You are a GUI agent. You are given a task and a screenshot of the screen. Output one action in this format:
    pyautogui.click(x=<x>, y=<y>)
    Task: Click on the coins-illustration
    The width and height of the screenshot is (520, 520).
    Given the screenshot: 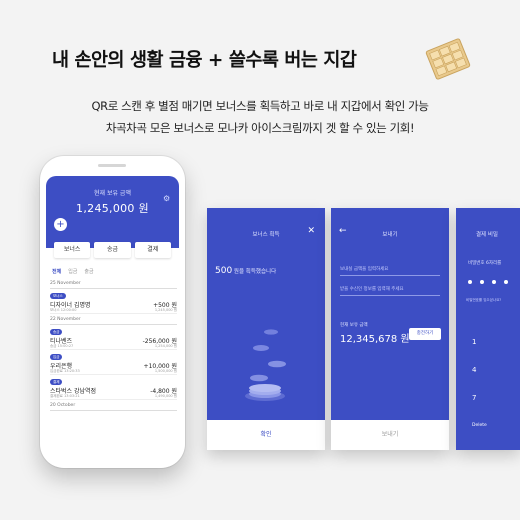 What is the action you would take?
    pyautogui.click(x=265, y=365)
    